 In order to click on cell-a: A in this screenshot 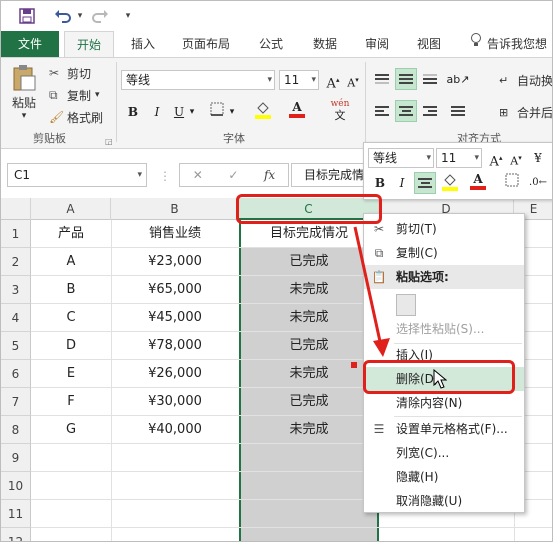, I will do `click(71, 262)`.